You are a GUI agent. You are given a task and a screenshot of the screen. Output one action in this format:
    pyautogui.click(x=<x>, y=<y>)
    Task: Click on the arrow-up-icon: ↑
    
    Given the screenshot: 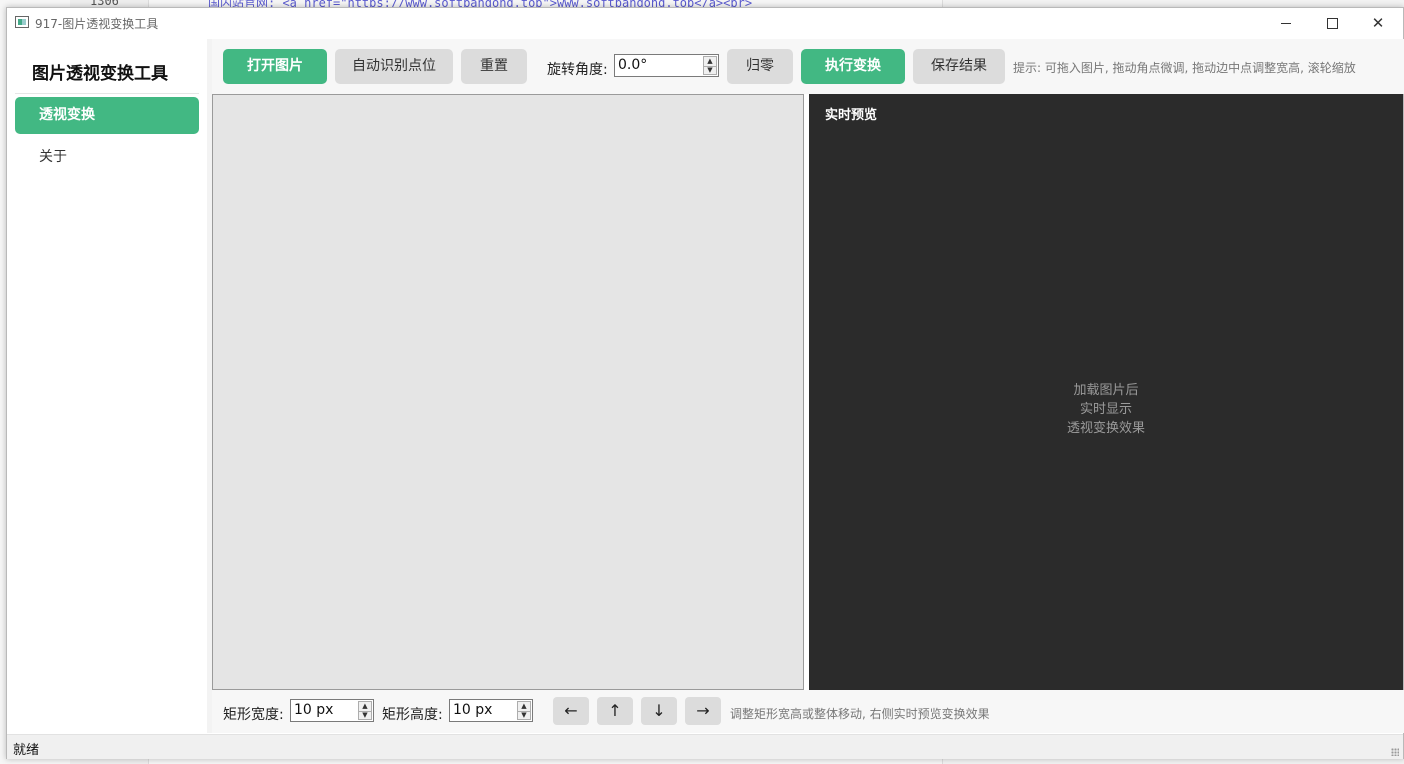 What is the action you would take?
    pyautogui.click(x=615, y=710)
    